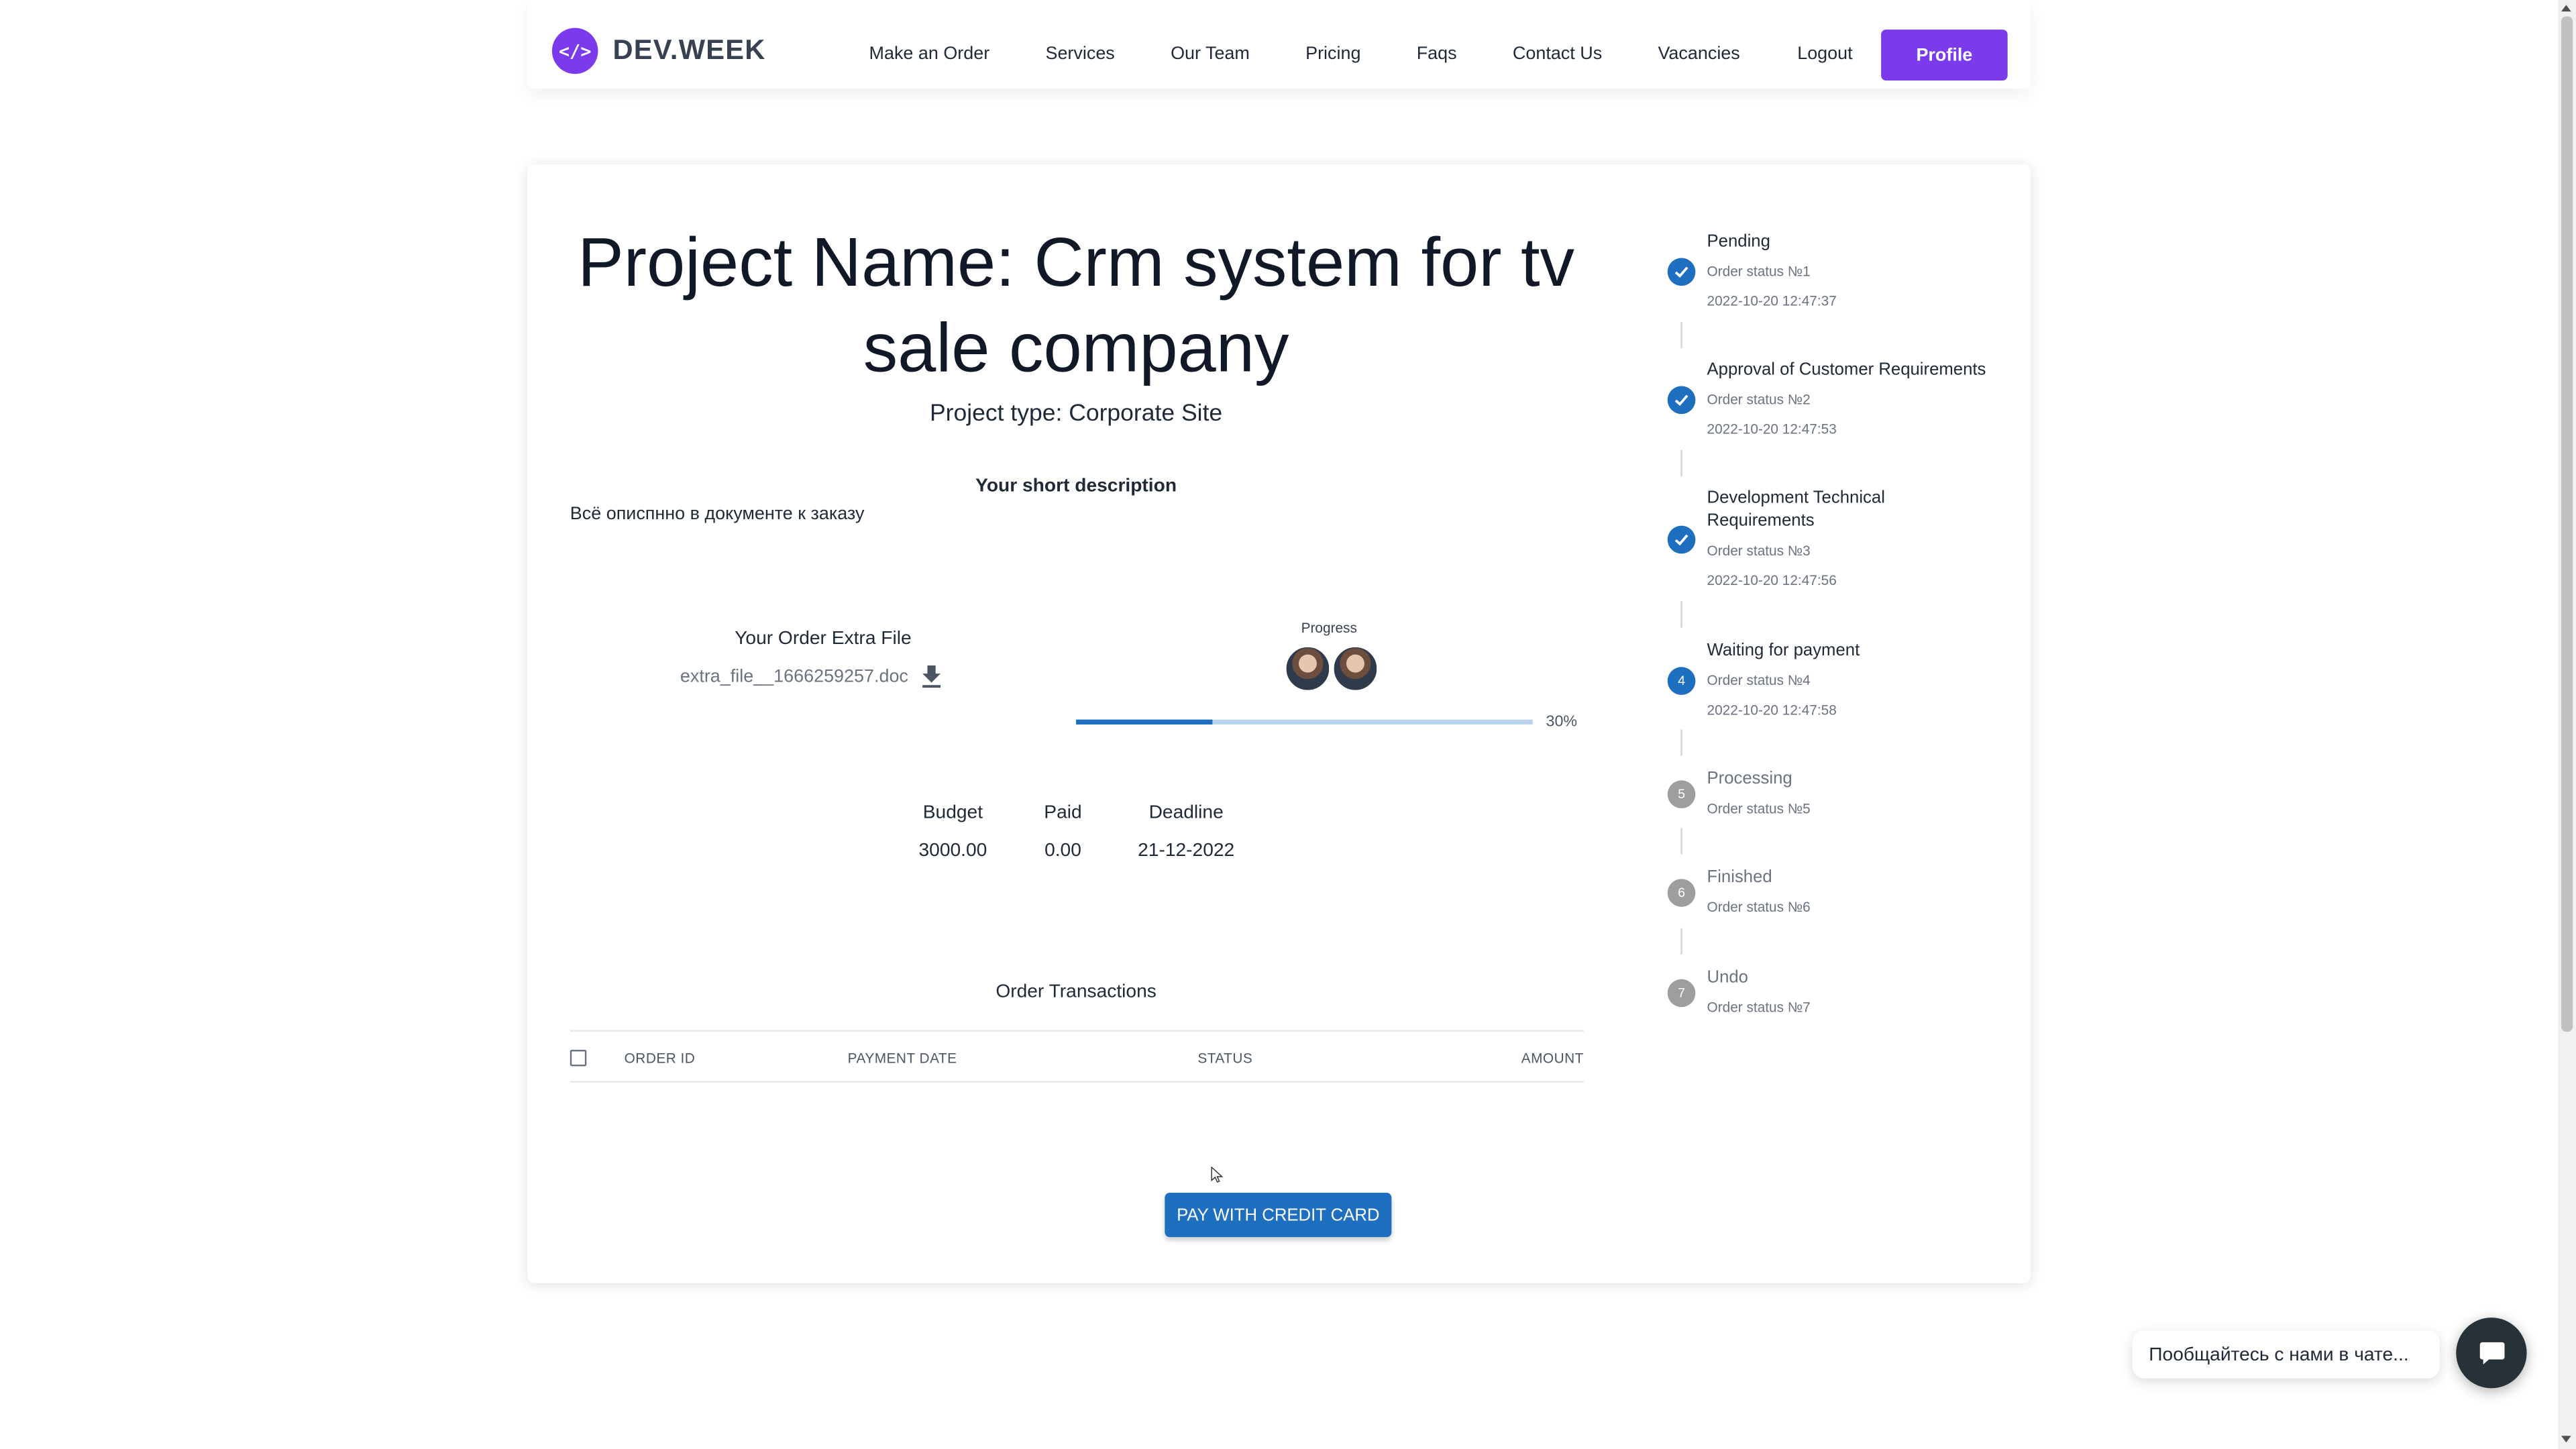 The image size is (2576, 1449). What do you see at coordinates (1772, 709) in the screenshot?
I see `step-date: 2022-10-20 12:47:58` at bounding box center [1772, 709].